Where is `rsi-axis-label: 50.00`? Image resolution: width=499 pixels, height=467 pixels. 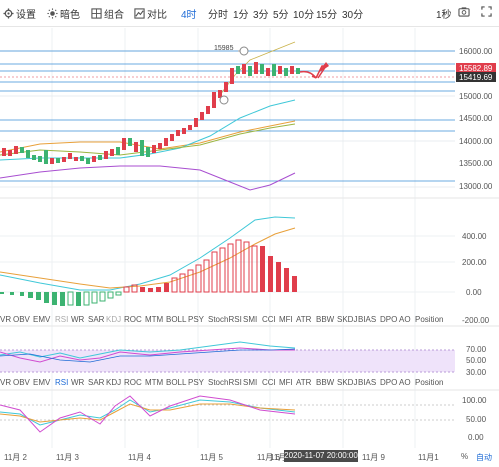
rsi-axis-label: 50.00 is located at coordinates (476, 360).